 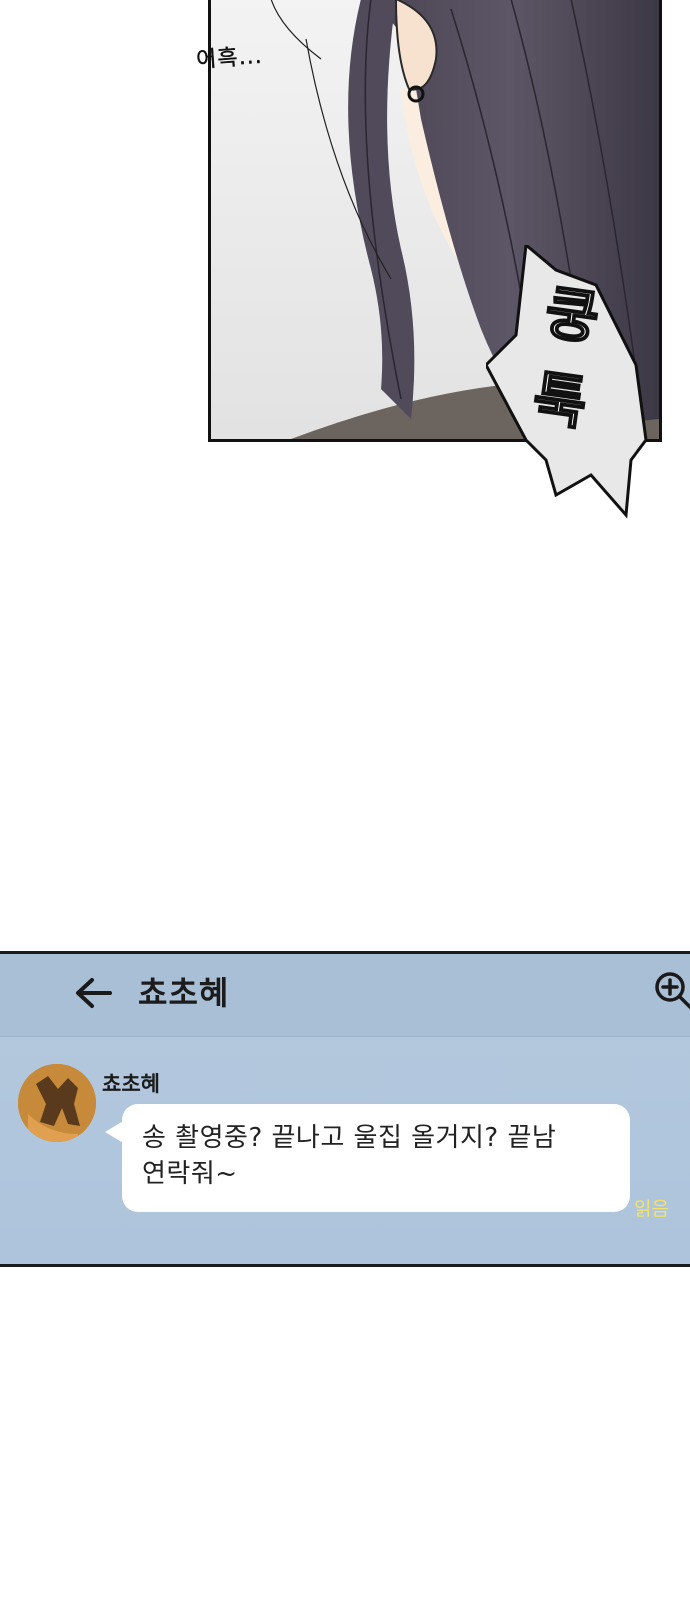 What do you see at coordinates (651, 1209) in the screenshot?
I see `read-receipt: 읽음` at bounding box center [651, 1209].